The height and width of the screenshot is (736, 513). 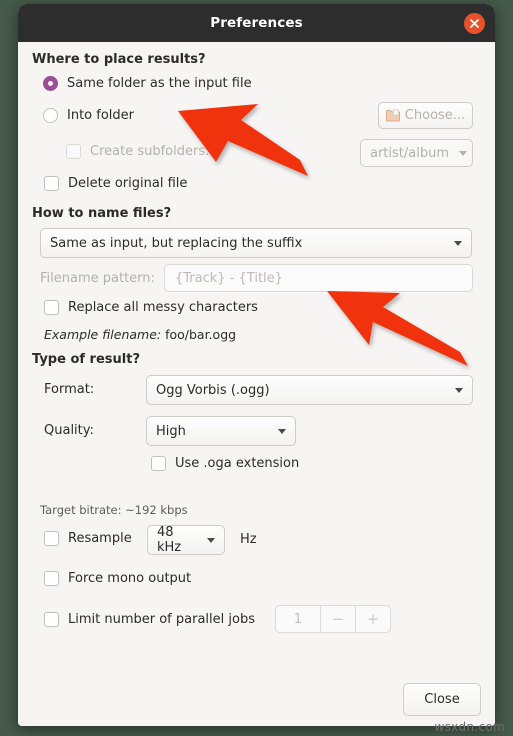 I want to click on radio-same-folder: Same folder as the input file, so click(x=147, y=83).